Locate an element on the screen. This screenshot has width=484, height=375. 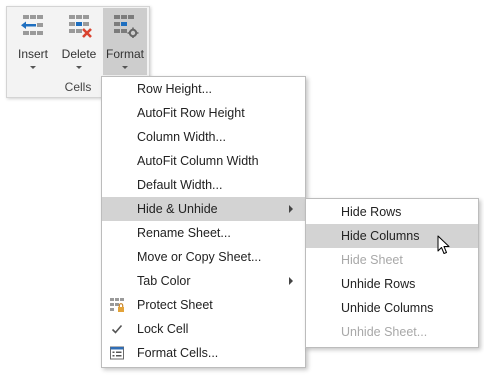
menu-item-hide-unhide: Hide & Unhide is located at coordinates (203, 209).